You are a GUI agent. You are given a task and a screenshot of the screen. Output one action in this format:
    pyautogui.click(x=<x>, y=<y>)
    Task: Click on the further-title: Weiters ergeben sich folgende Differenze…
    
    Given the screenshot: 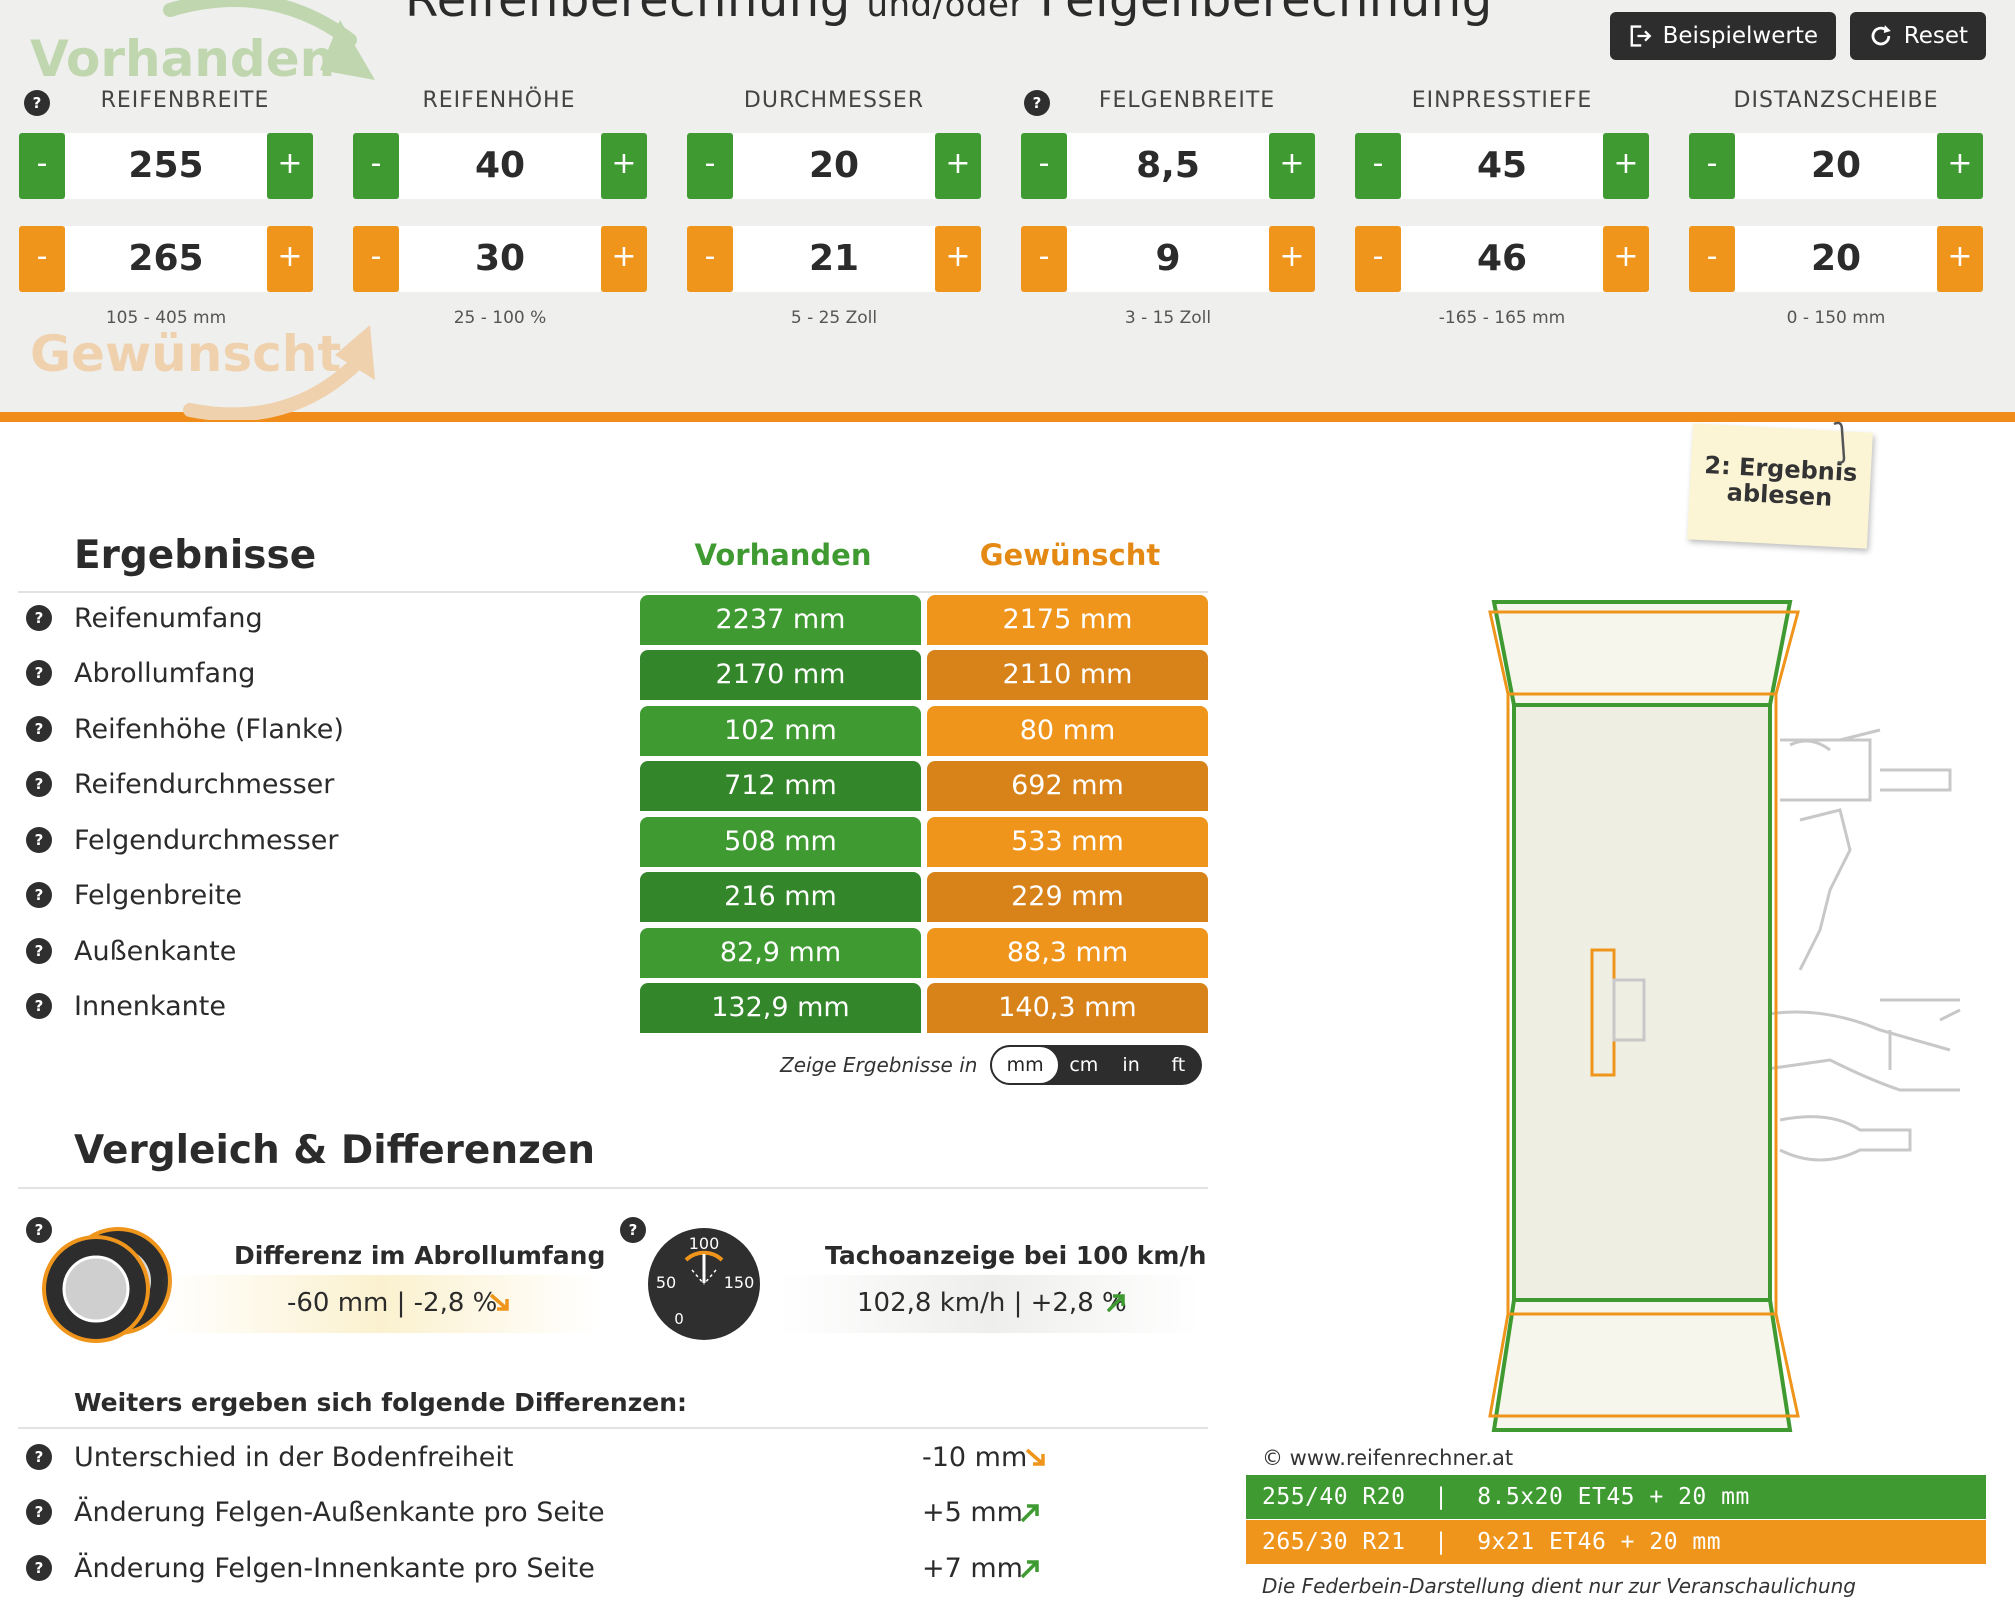 What is the action you would take?
    pyautogui.click(x=381, y=1402)
    